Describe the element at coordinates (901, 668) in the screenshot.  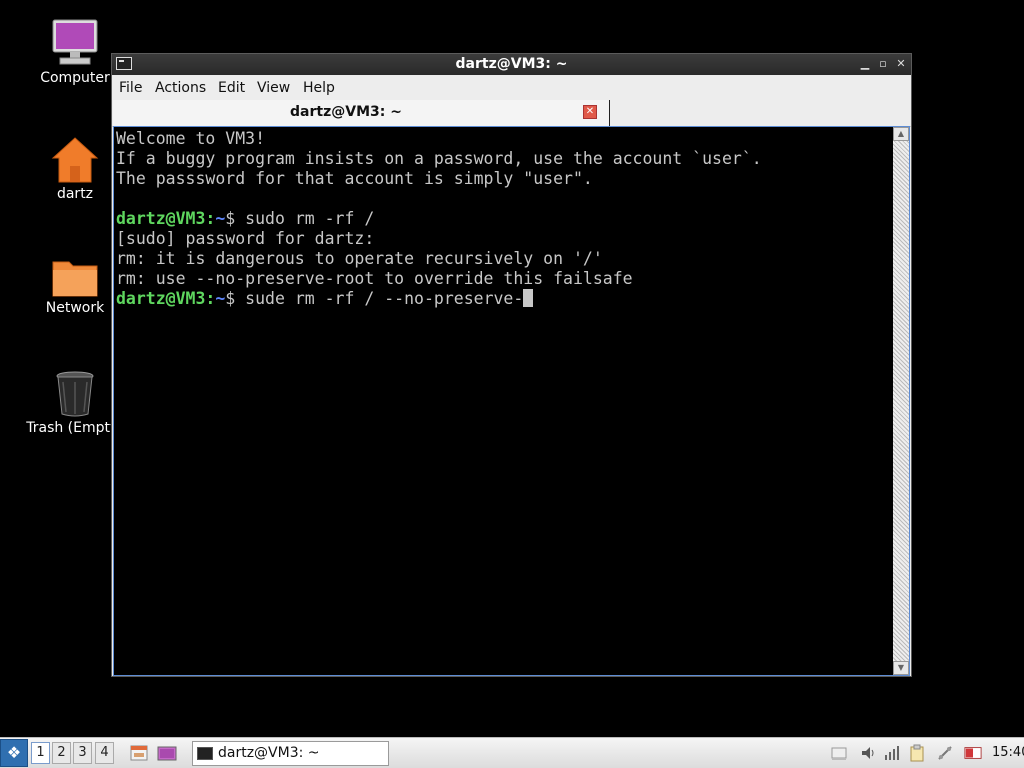
I see `scroll-down-icon: ▼` at that location.